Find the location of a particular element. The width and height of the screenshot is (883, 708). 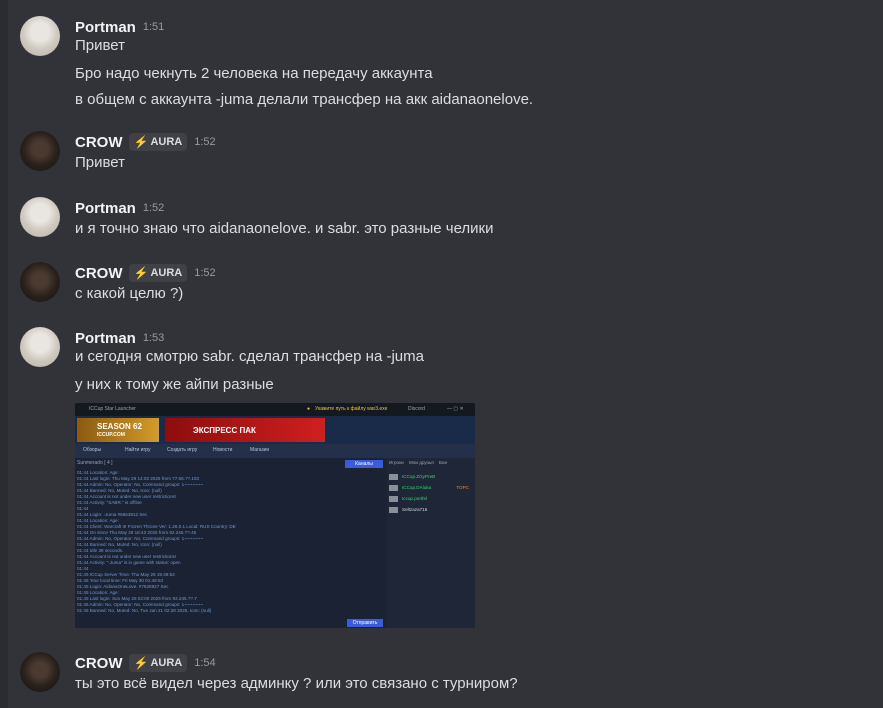

channels-button: Каналы is located at coordinates (364, 464).